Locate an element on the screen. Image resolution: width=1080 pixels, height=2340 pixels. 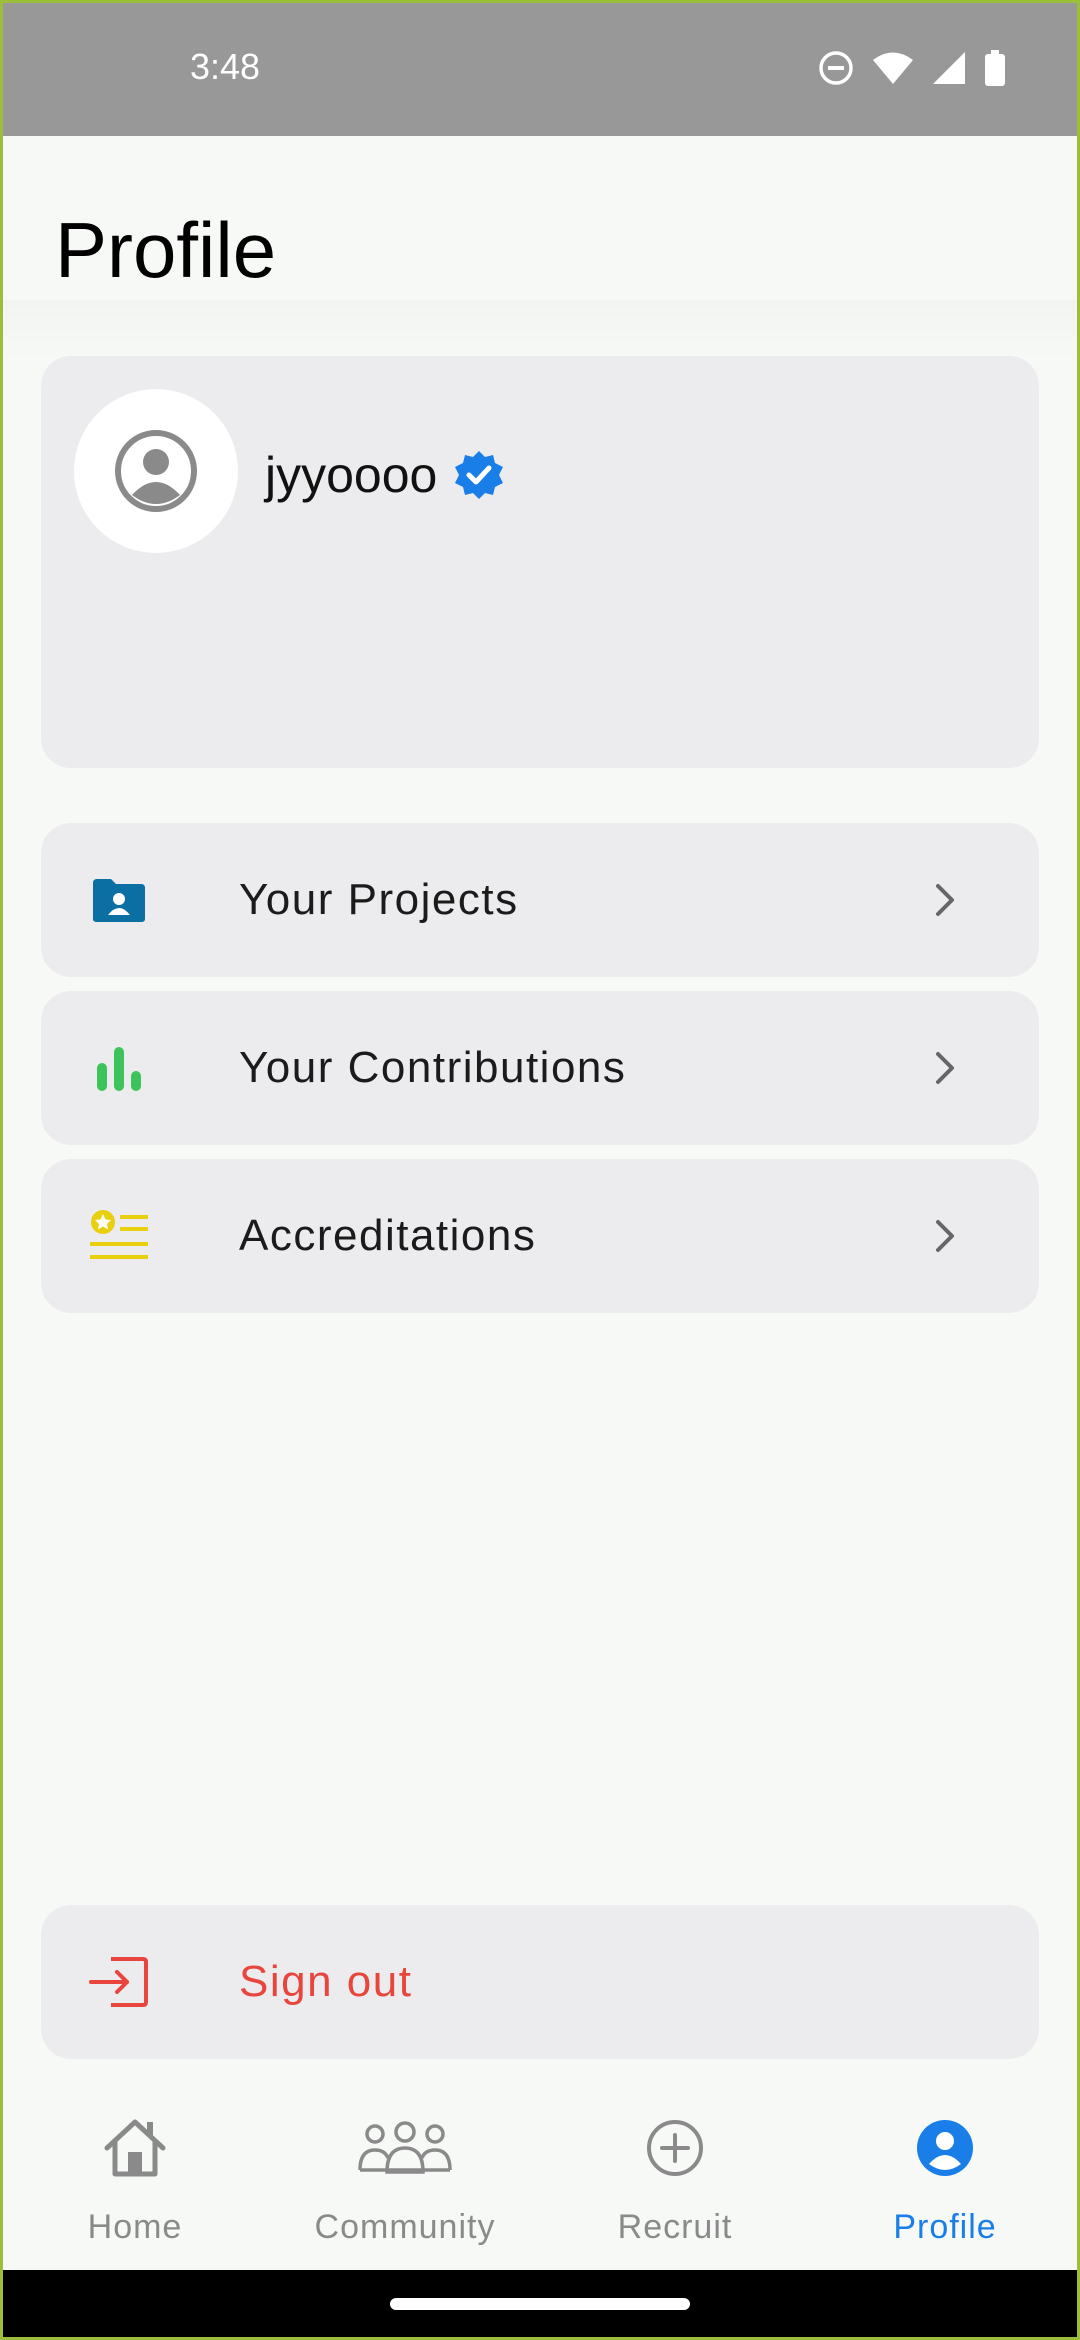
menu-item-accreditations: Accreditations is located at coordinates (540, 1236).